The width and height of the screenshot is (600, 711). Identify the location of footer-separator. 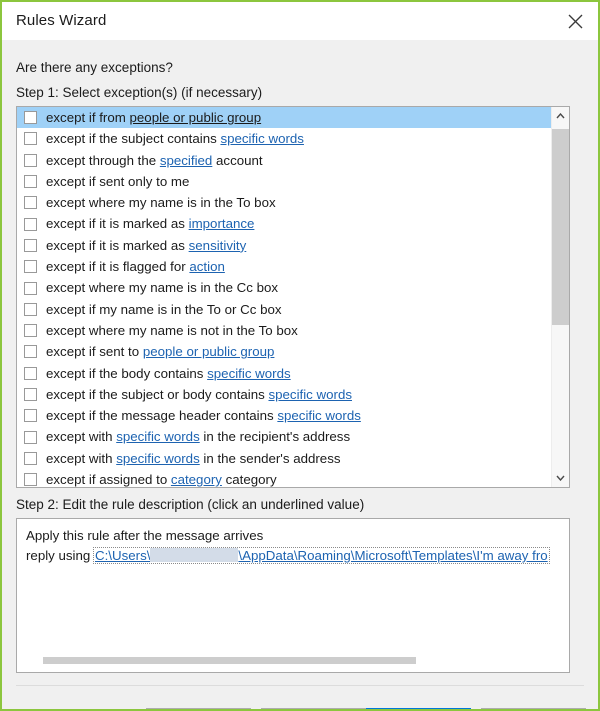
(300, 685).